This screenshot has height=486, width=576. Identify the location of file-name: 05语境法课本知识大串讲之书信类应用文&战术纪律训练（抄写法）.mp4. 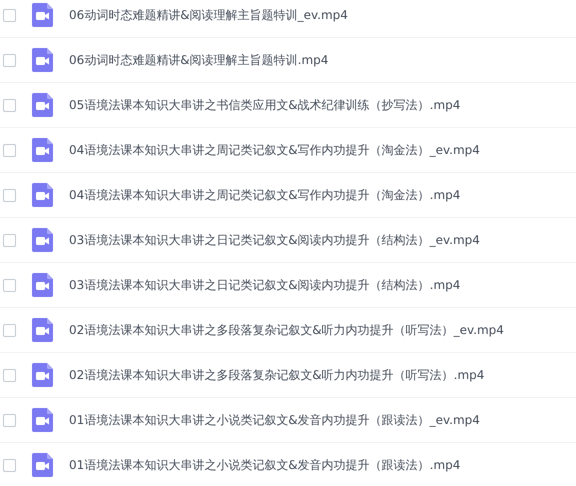
(264, 105).